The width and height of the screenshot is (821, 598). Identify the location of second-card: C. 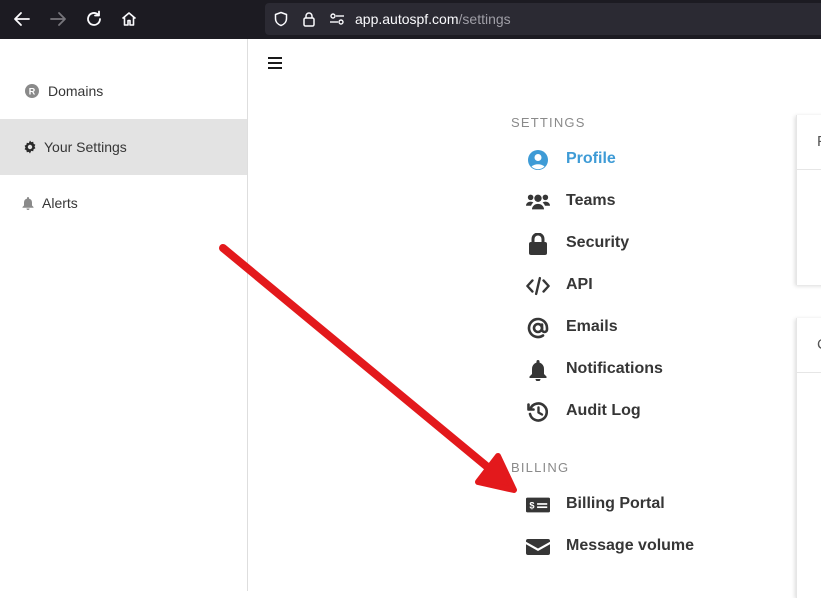
(808, 458).